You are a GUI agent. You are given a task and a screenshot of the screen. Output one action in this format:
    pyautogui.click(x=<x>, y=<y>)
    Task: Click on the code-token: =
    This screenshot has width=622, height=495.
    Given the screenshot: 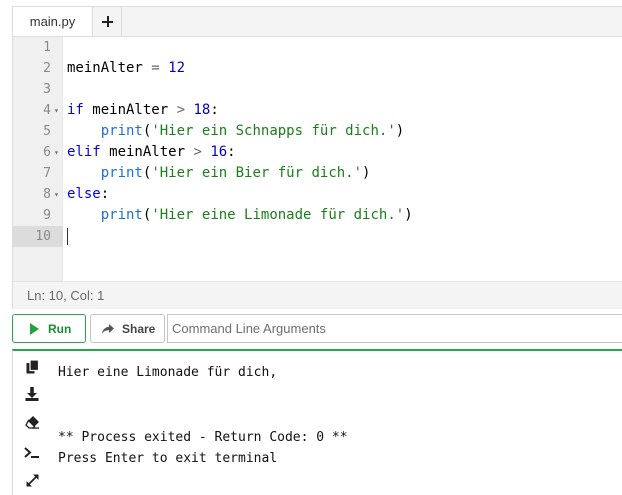 What is the action you would take?
    pyautogui.click(x=155, y=68)
    